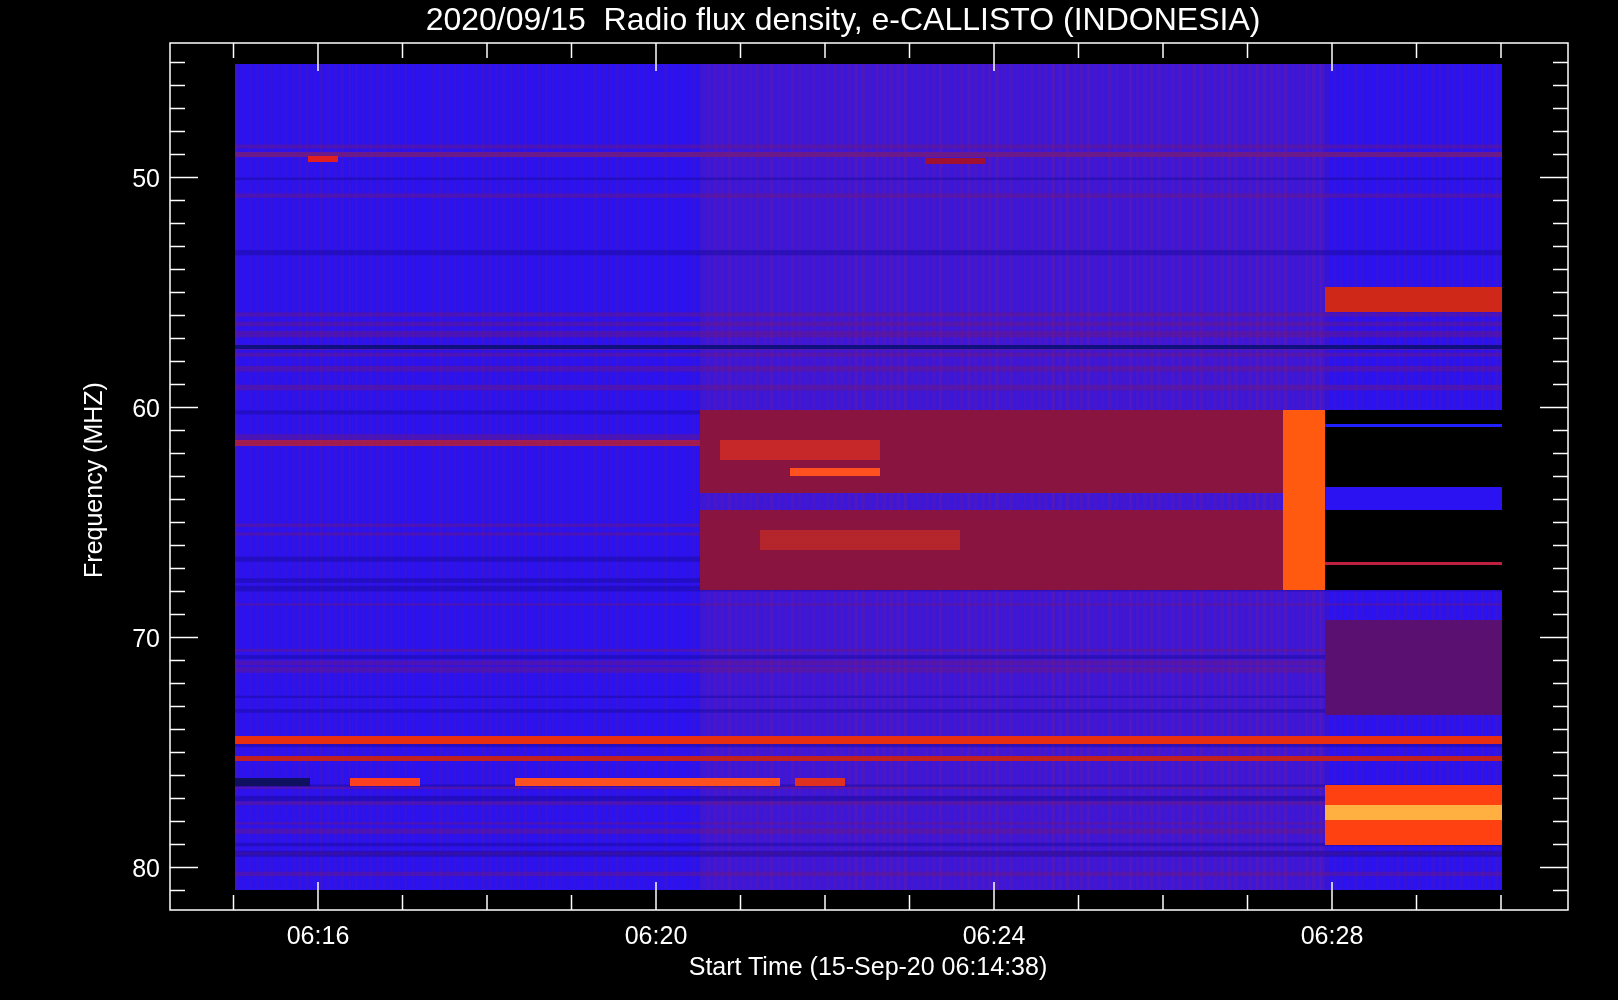  What do you see at coordinates (146, 177) in the screenshot?
I see `y-tick-label: 50` at bounding box center [146, 177].